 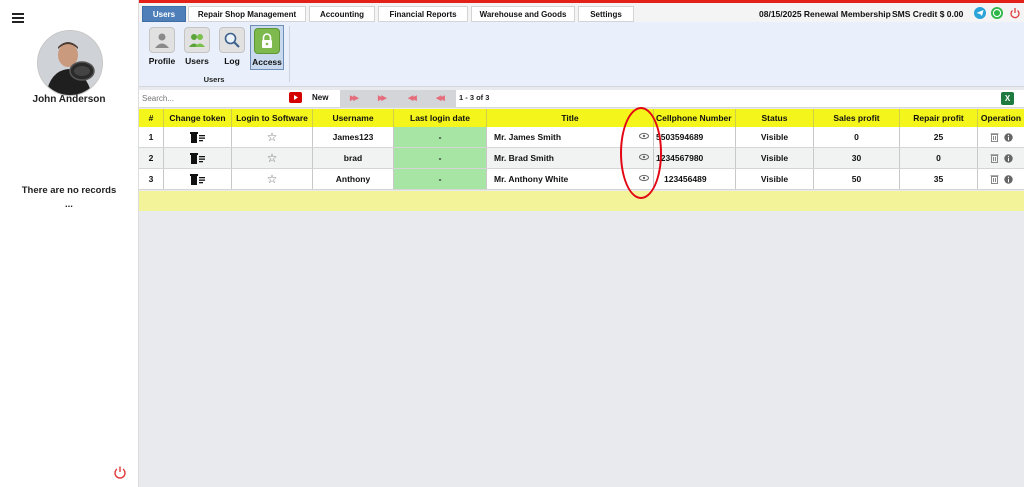 I want to click on profile-button: Profile, so click(x=162, y=47).